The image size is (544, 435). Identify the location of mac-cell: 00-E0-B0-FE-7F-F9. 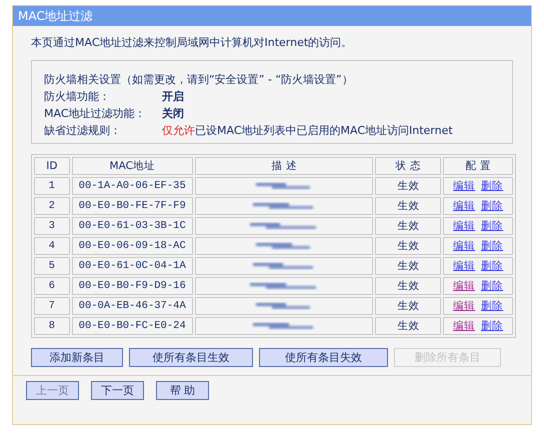
(132, 206).